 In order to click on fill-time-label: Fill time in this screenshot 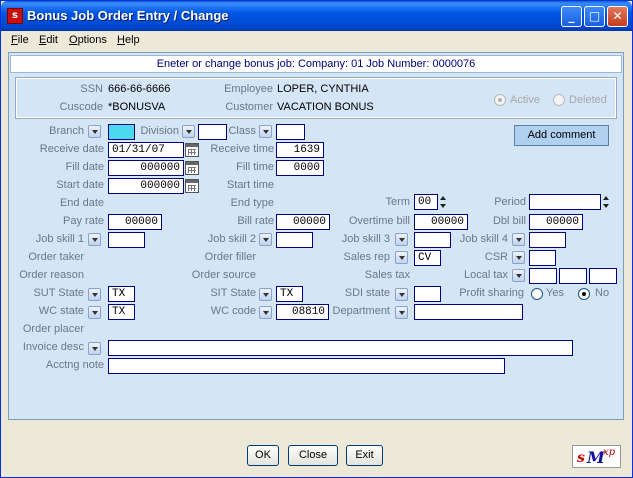, I will do `click(255, 167)`.